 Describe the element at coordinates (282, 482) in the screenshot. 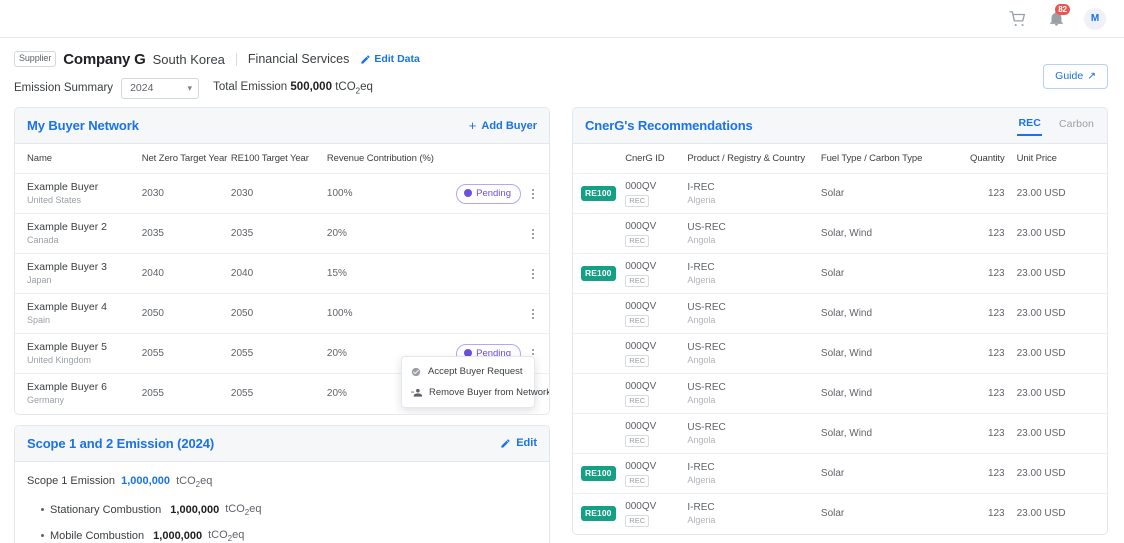

I see `scope1-emission: Scope 1 Emission 1,000,000 tCO2eq` at that location.